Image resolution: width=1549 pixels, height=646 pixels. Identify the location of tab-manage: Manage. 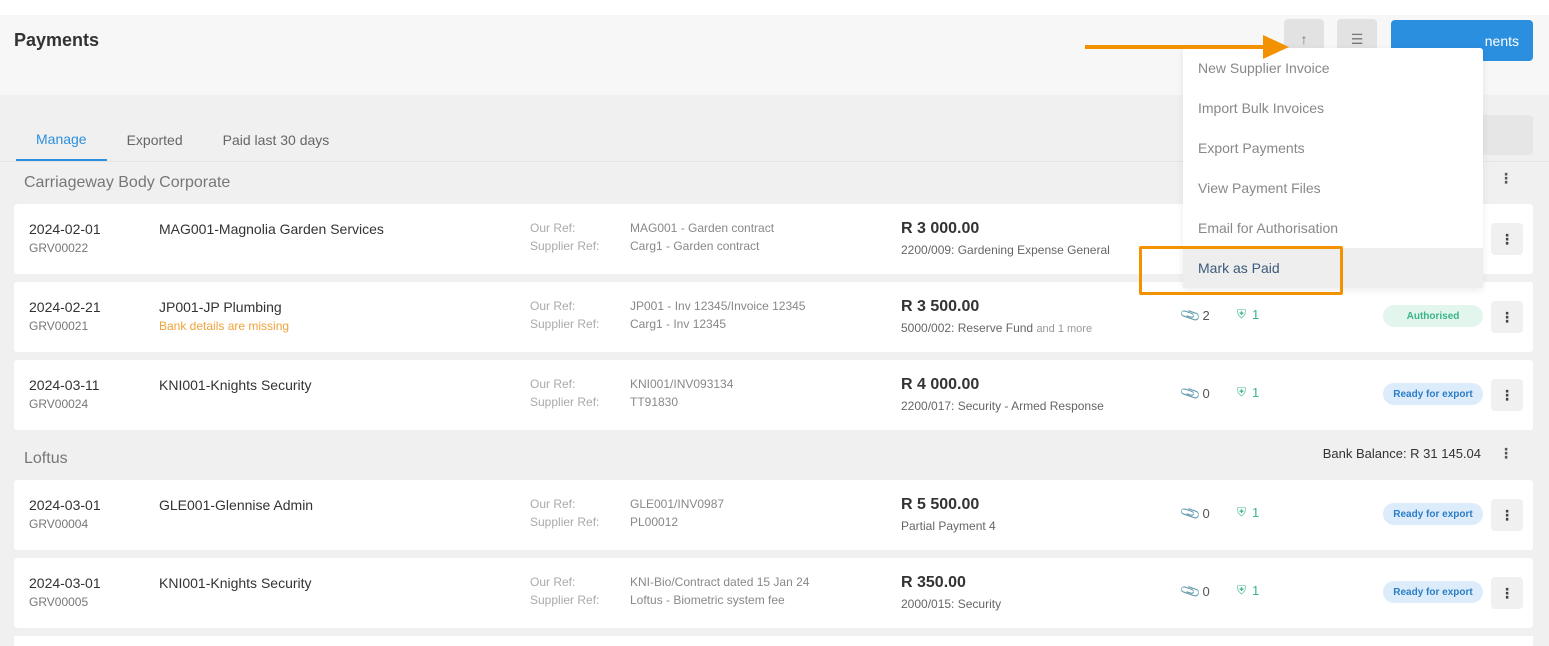
(61, 140).